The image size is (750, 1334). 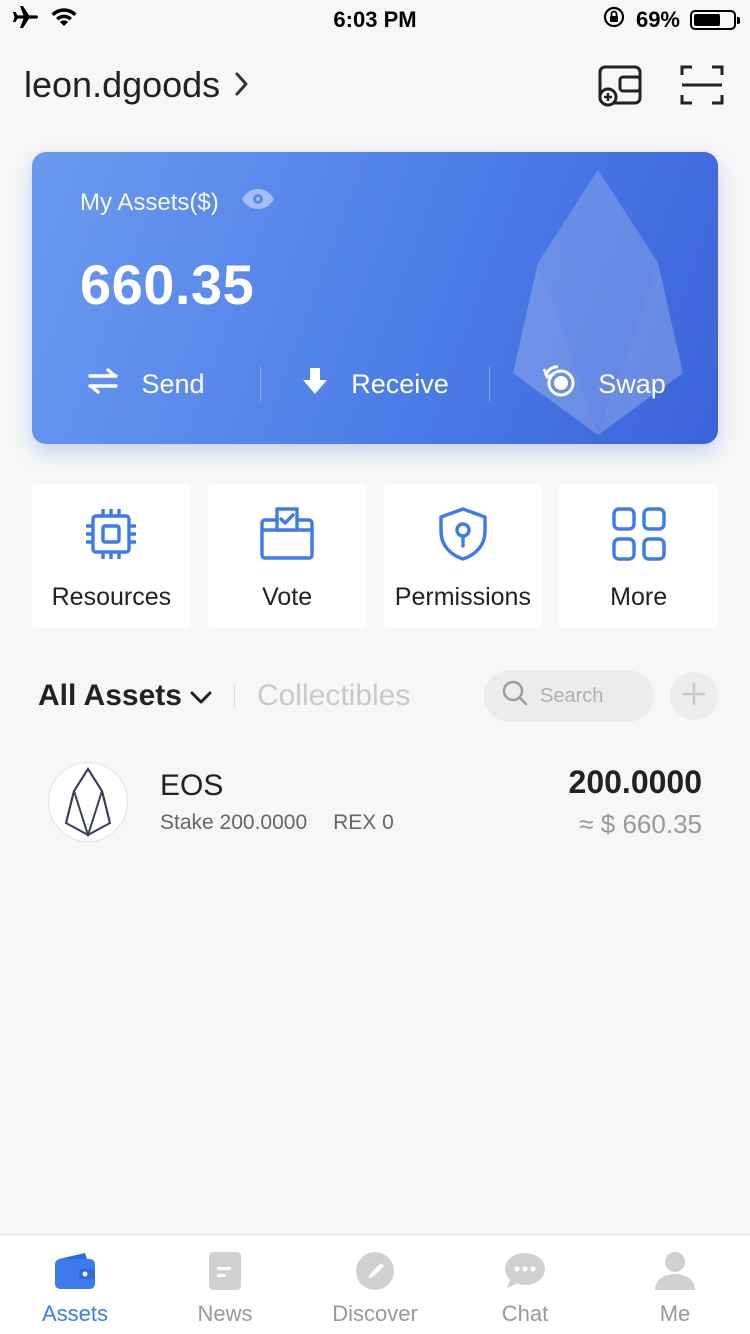 What do you see at coordinates (363, 822) in the screenshot?
I see `token-rex: REX 0` at bounding box center [363, 822].